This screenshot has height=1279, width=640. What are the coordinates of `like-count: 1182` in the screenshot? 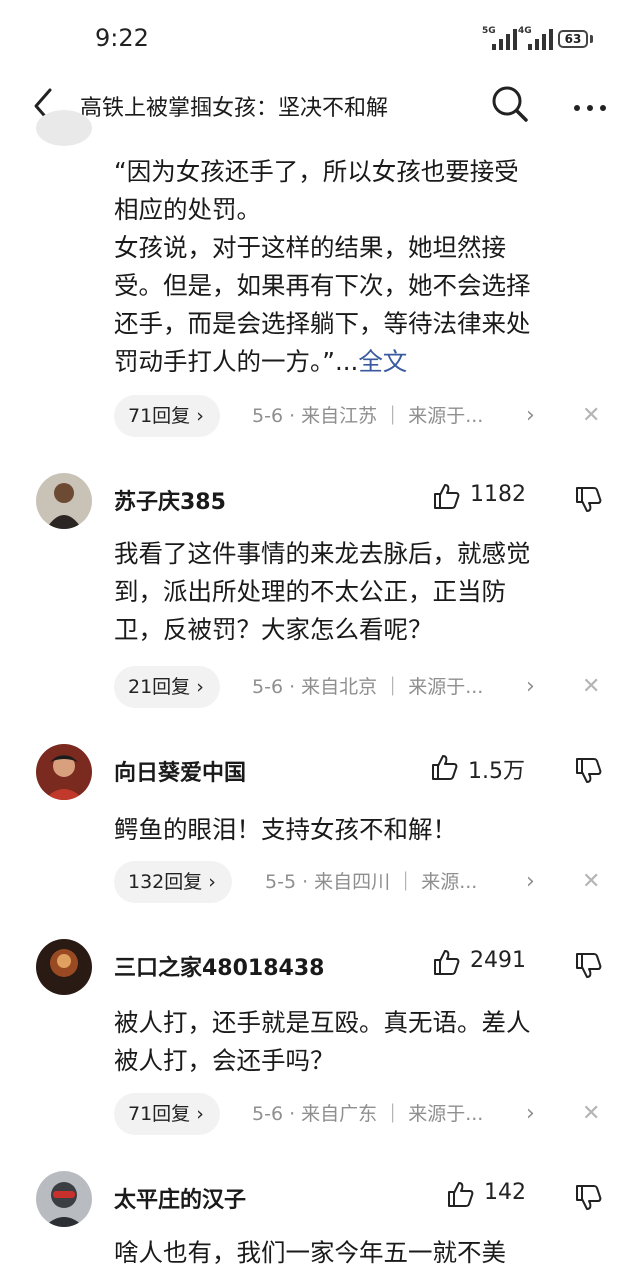 It's located at (498, 494).